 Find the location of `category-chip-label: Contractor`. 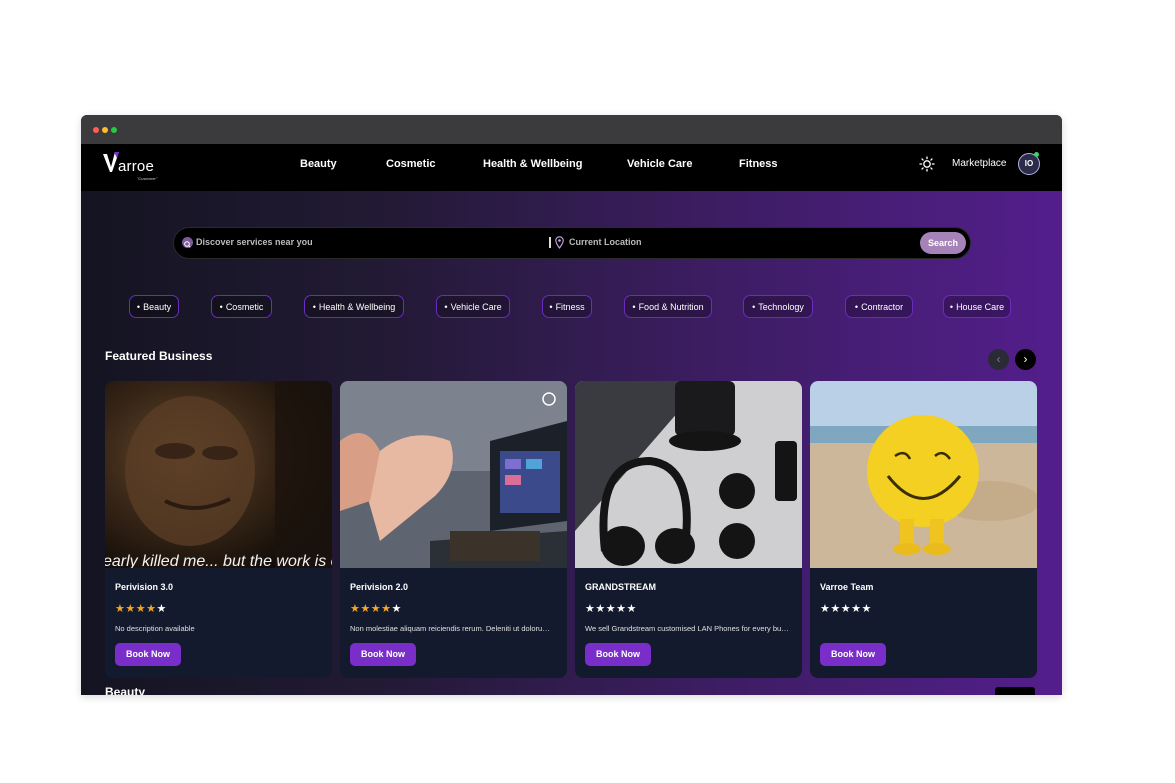

category-chip-label: Contractor is located at coordinates (882, 307).